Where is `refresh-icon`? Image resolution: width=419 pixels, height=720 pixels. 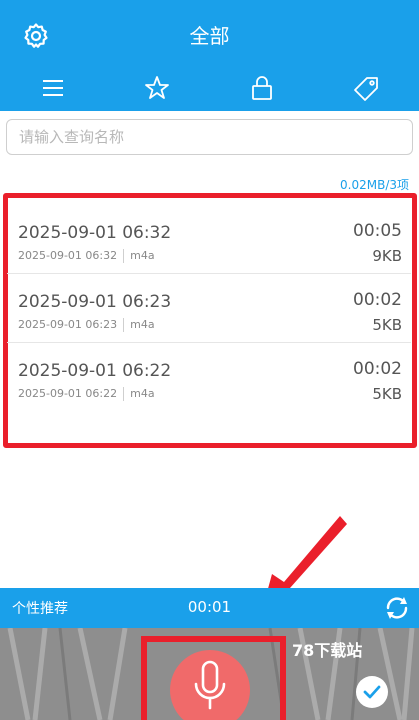 refresh-icon is located at coordinates (397, 608).